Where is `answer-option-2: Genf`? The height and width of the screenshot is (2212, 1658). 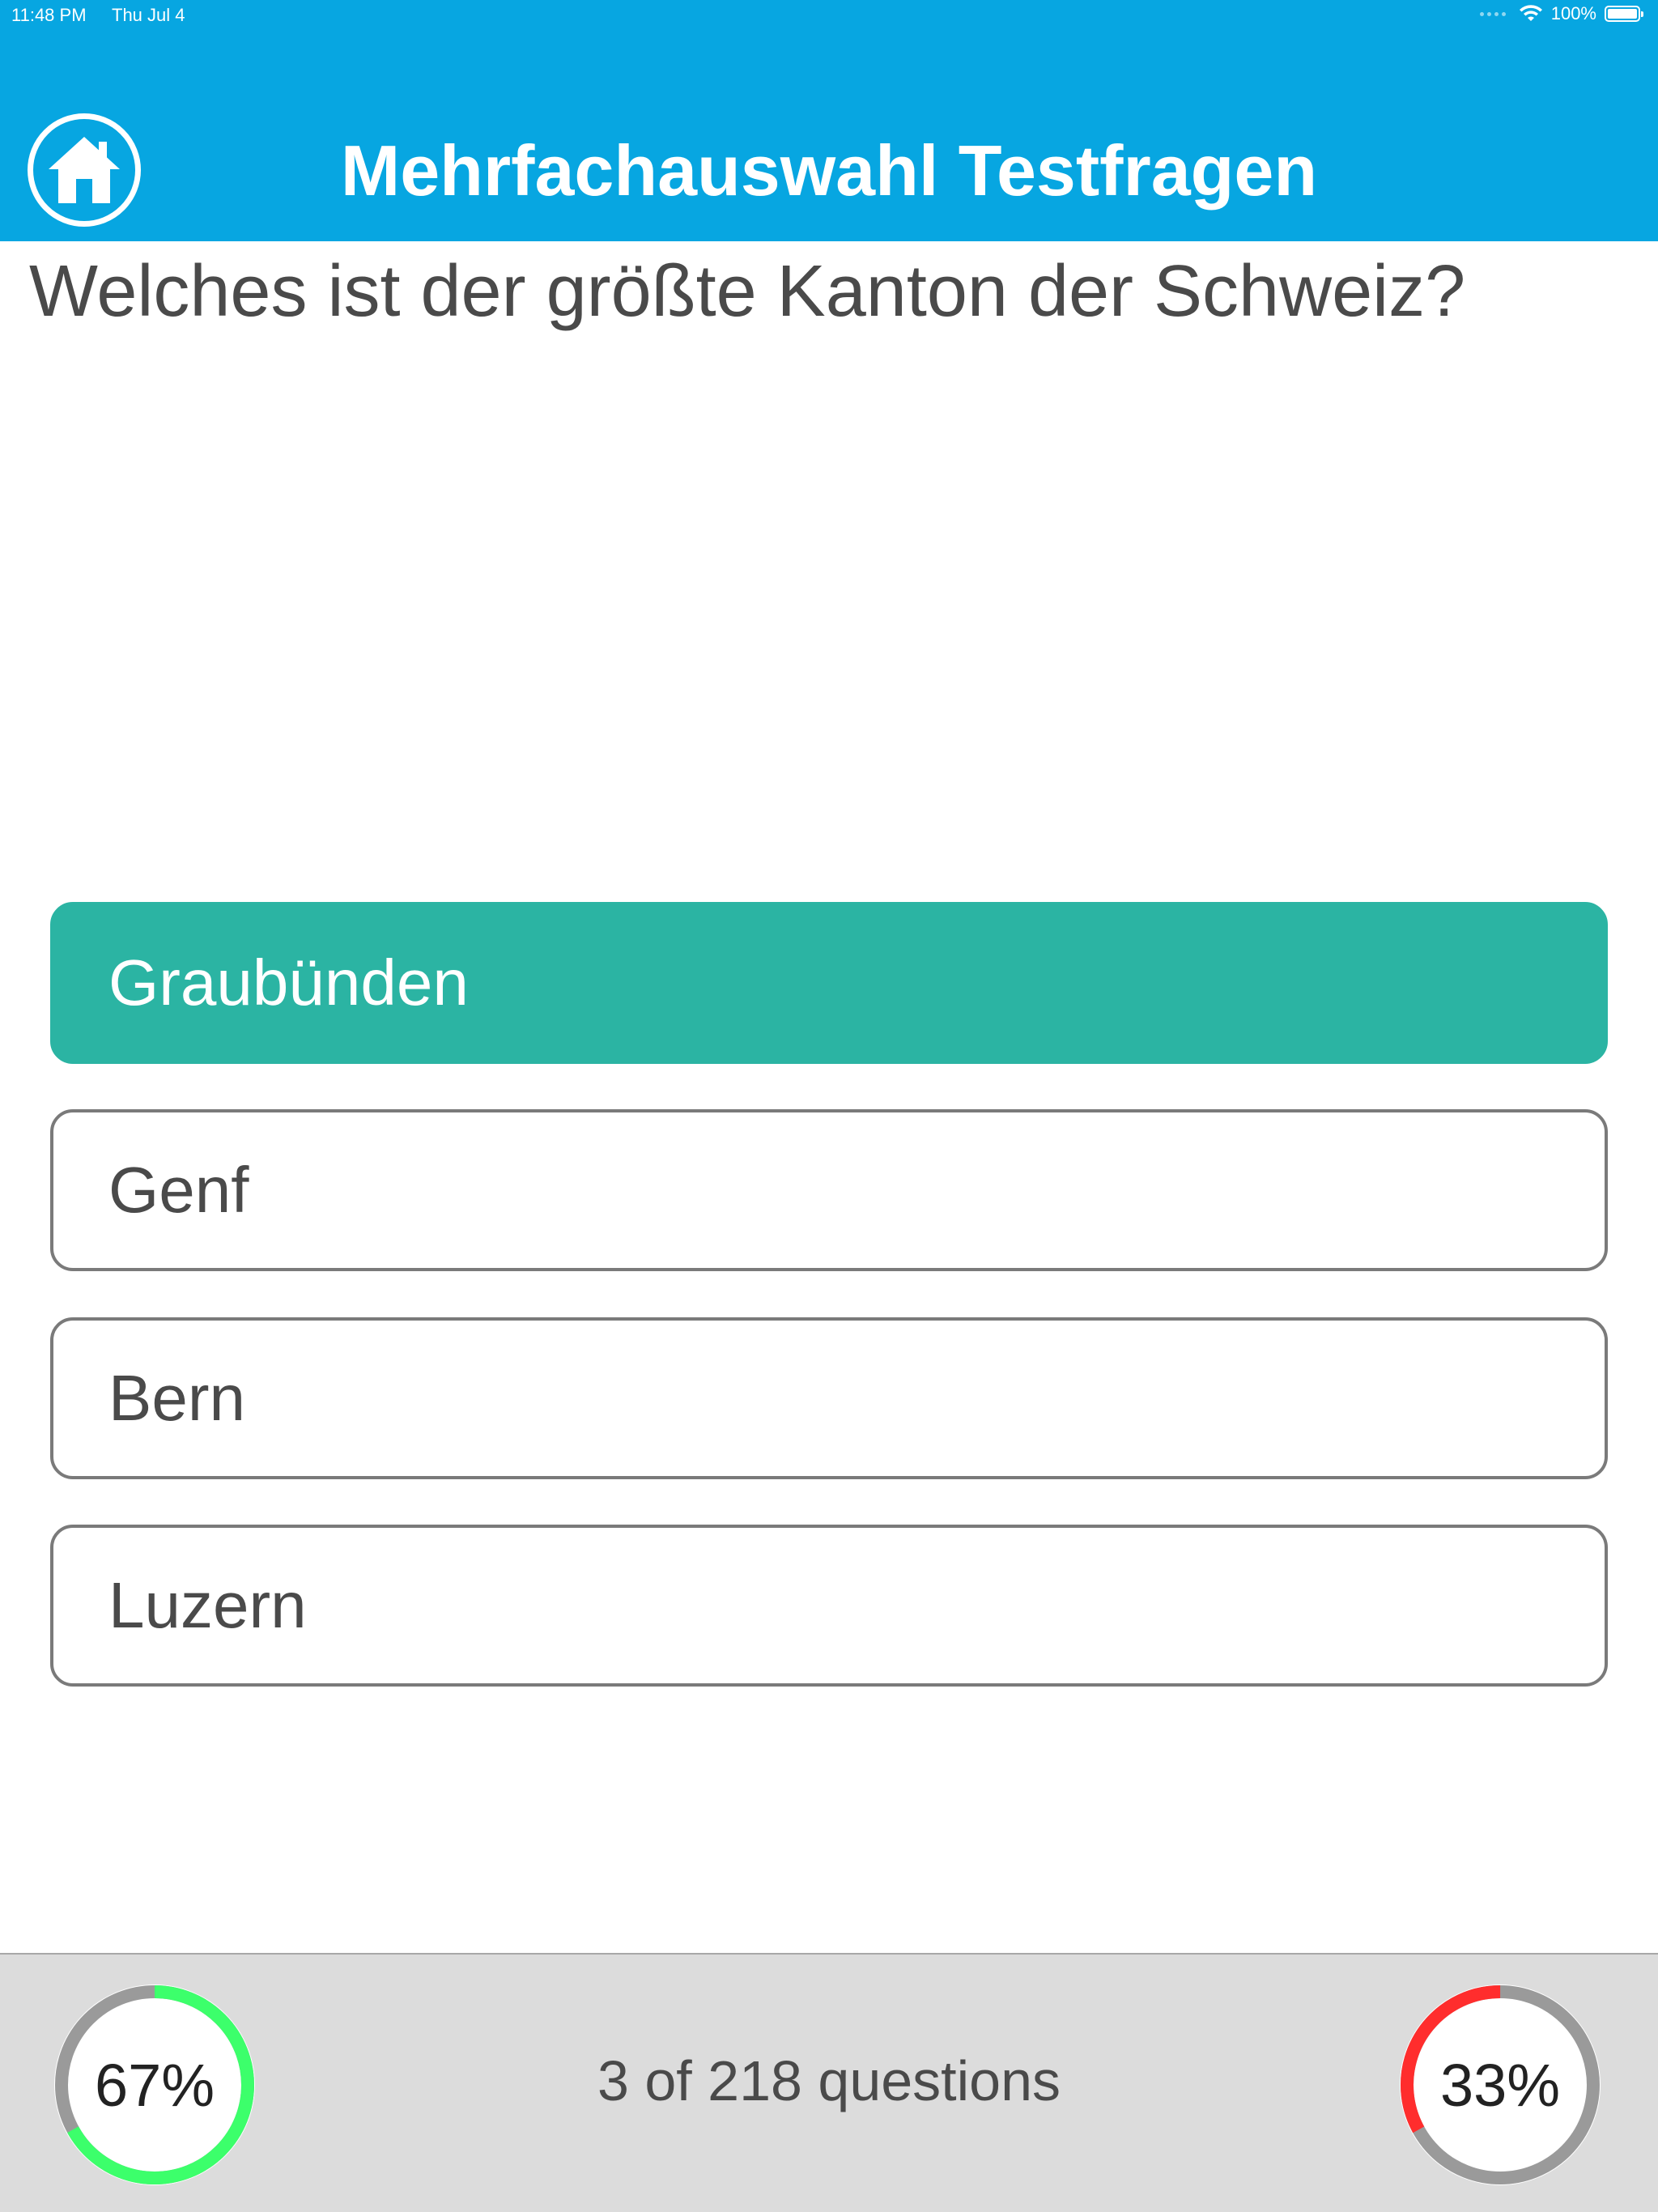 answer-option-2: Genf is located at coordinates (829, 1190).